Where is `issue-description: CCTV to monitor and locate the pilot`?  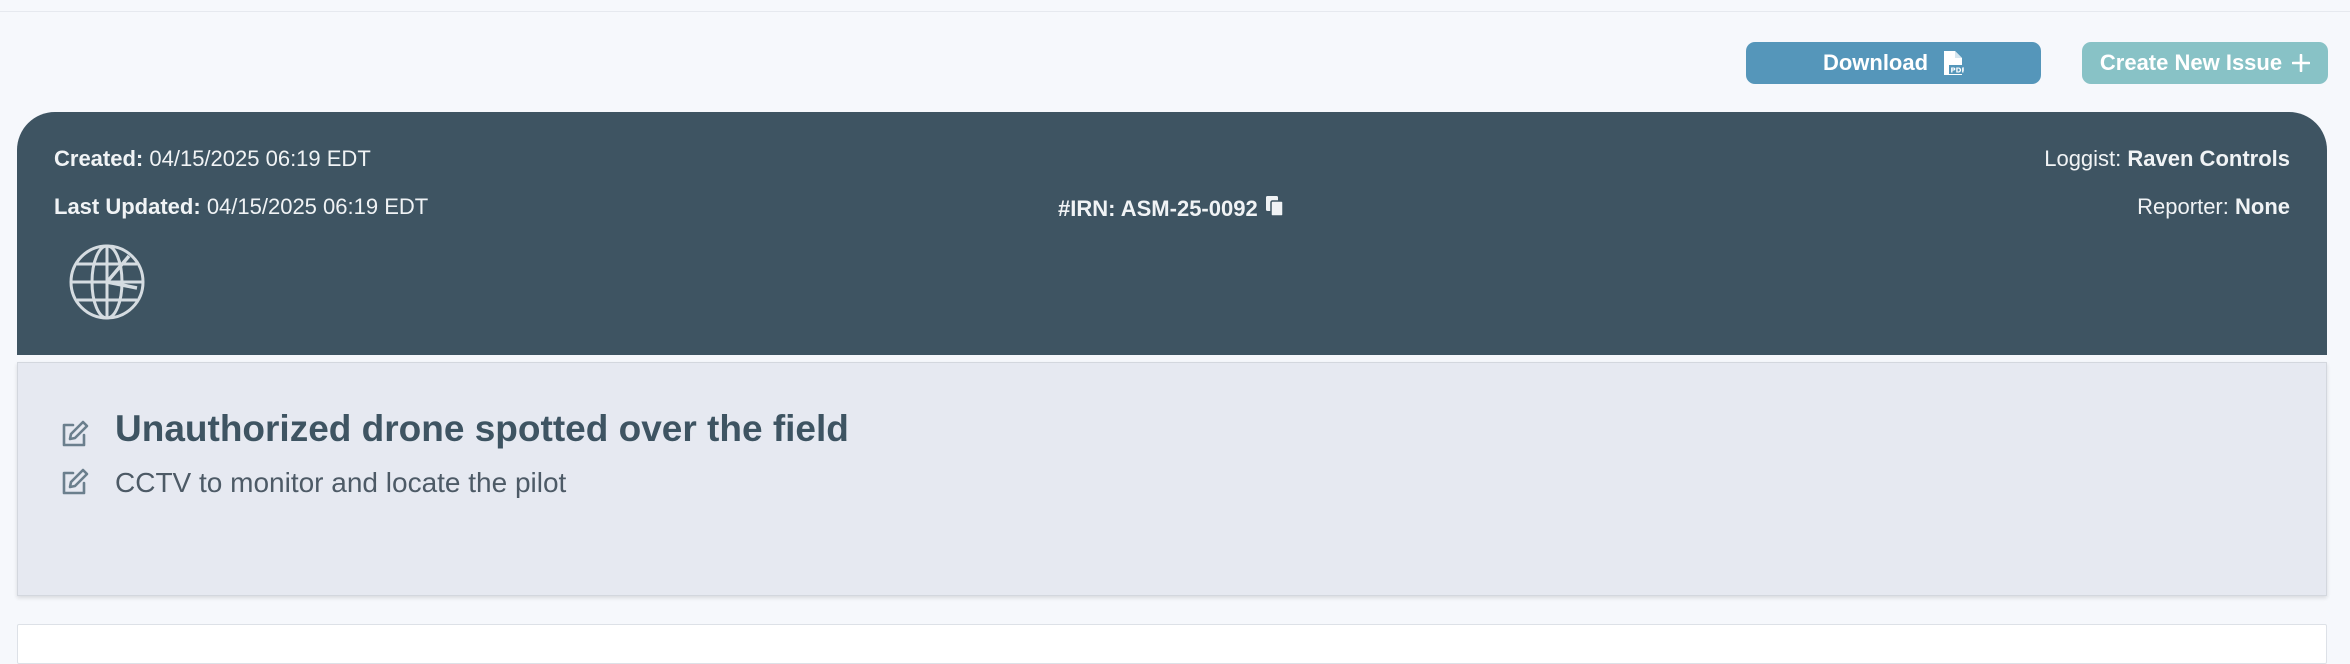
issue-description: CCTV to monitor and locate the pilot is located at coordinates (340, 483).